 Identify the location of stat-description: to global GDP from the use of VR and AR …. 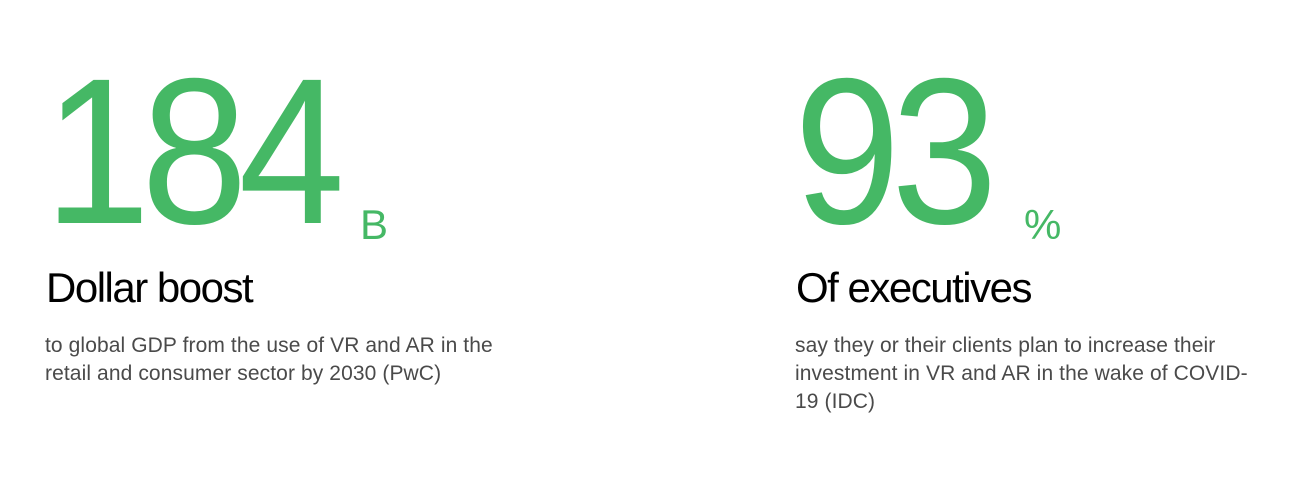
(269, 359).